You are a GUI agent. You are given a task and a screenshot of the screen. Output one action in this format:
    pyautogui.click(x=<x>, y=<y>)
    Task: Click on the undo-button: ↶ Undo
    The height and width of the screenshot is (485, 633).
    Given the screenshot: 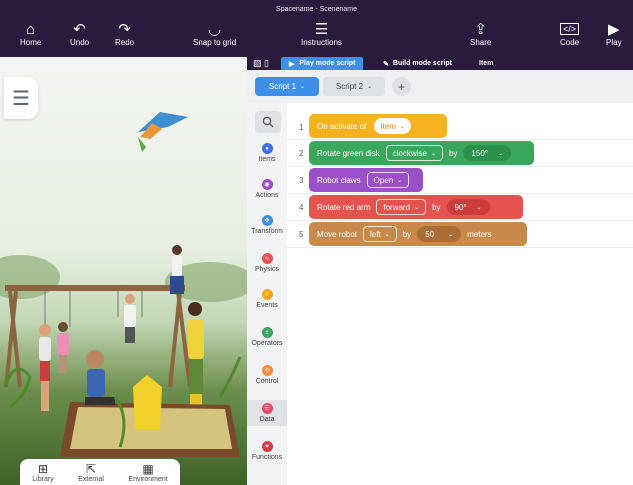 What is the action you would take?
    pyautogui.click(x=79, y=34)
    